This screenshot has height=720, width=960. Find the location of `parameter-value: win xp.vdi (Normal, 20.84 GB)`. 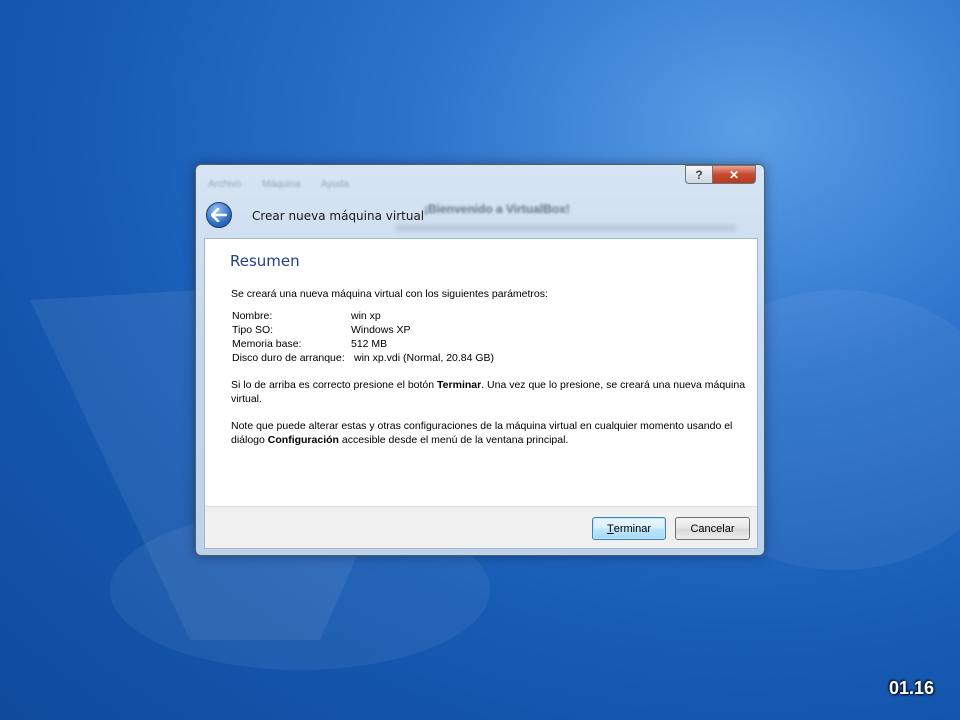

parameter-value: win xp.vdi (Normal, 20.84 GB) is located at coordinates (424, 358).